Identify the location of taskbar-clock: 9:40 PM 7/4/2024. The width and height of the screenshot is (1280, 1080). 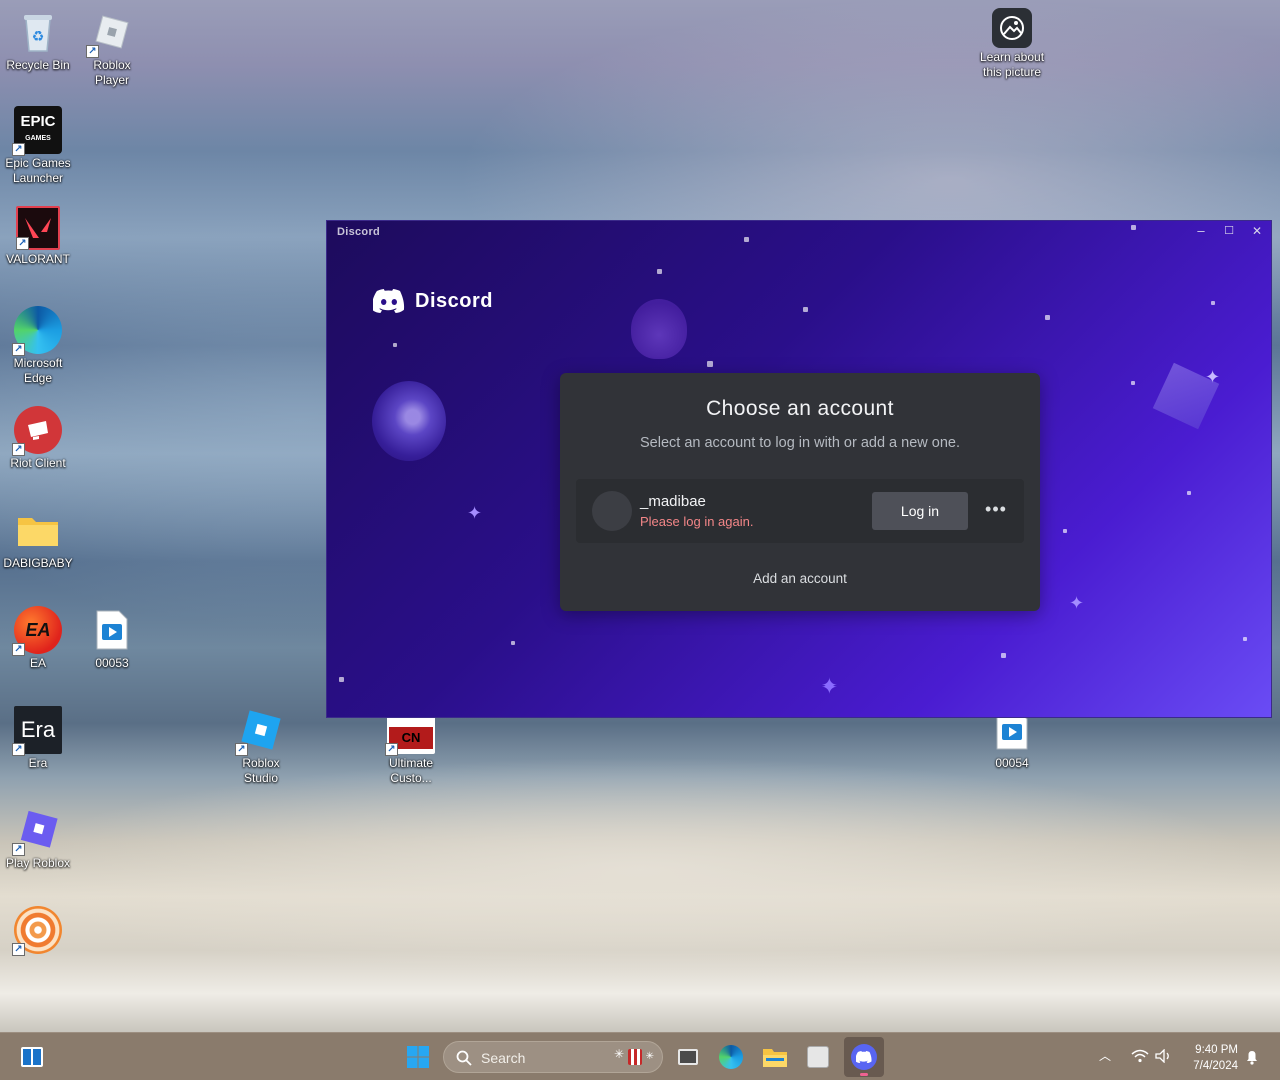
(1215, 1058).